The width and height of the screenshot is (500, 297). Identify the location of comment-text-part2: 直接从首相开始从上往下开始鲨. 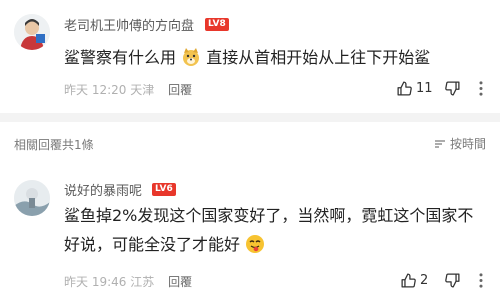
(318, 57).